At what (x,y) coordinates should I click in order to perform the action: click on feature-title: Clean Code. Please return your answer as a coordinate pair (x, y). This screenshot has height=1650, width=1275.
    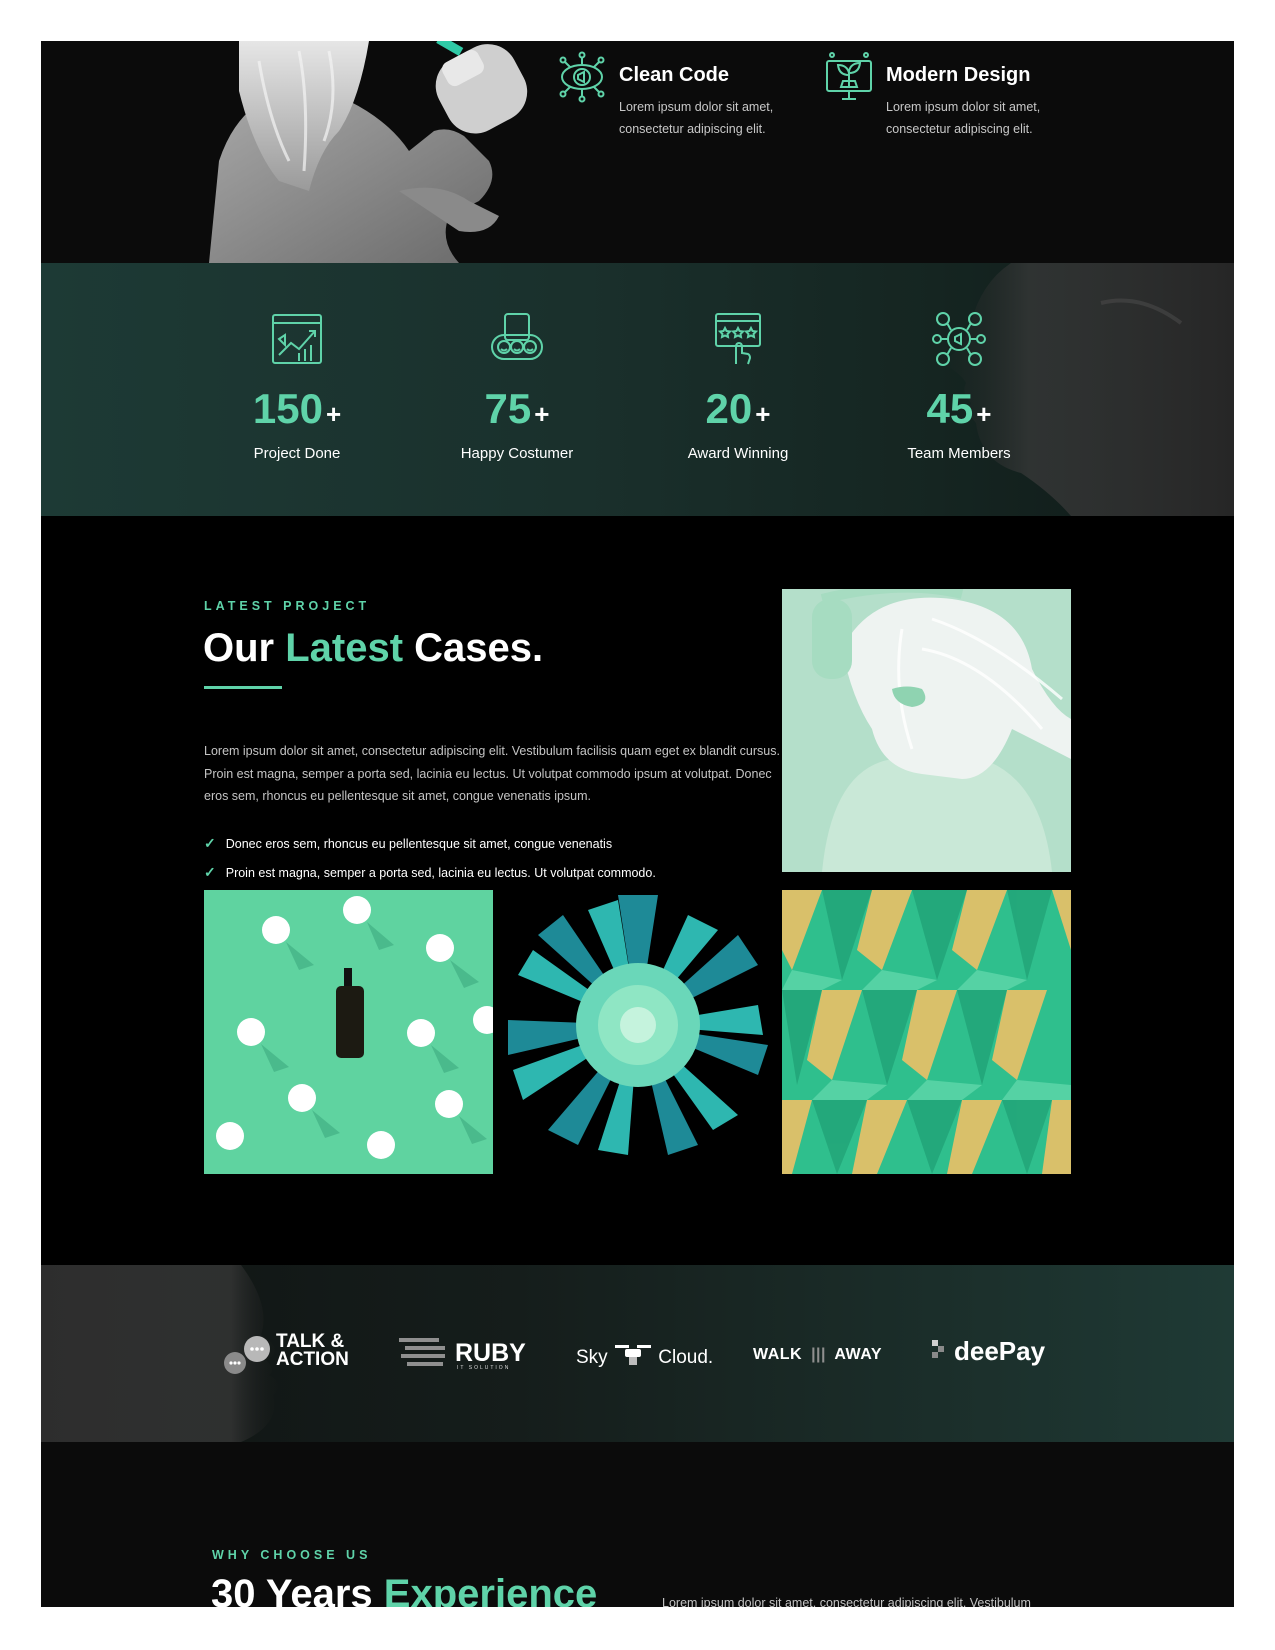
    Looking at the image, I should click on (674, 75).